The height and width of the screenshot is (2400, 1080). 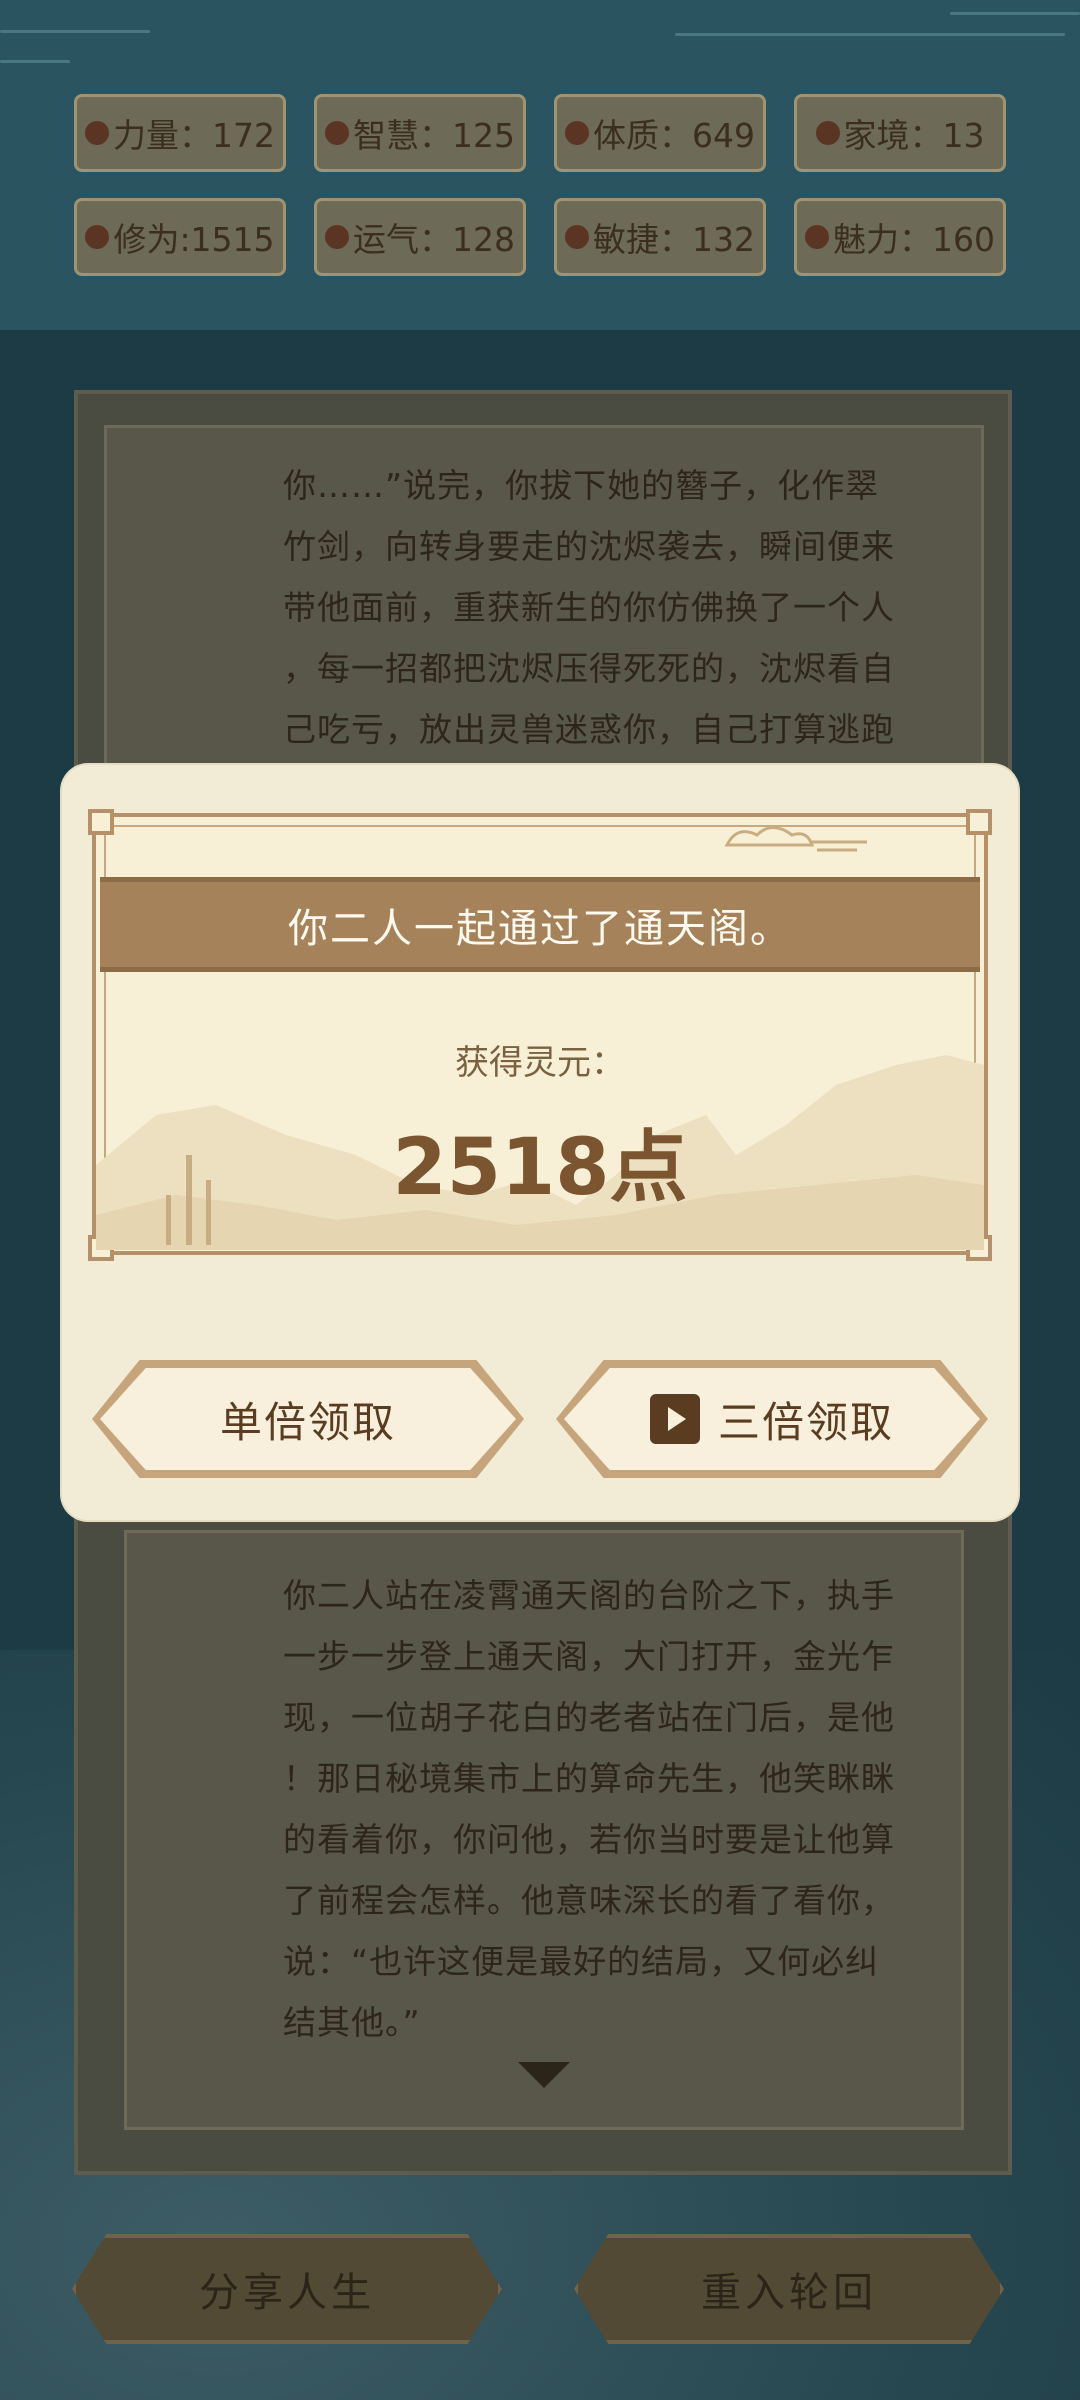 I want to click on cloud-ornament-icon, so click(x=795, y=839).